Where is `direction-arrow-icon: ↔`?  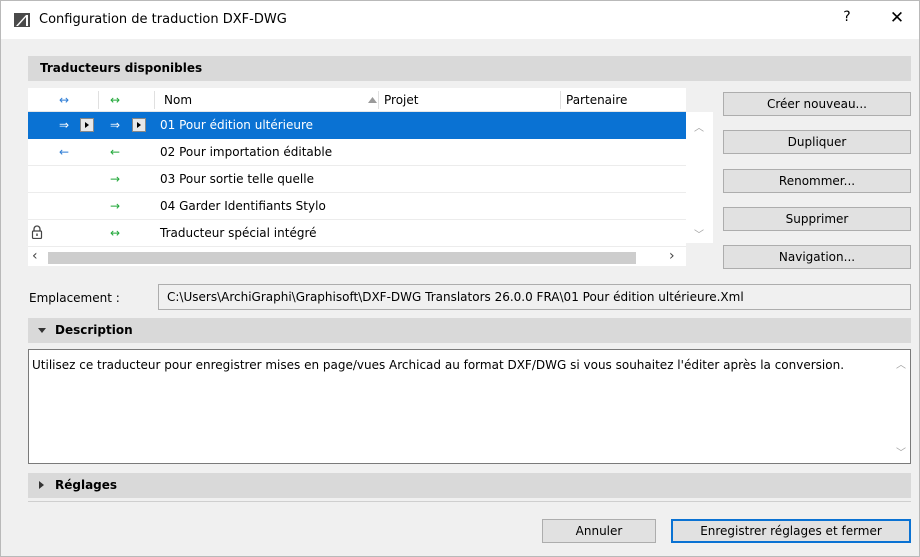 direction-arrow-icon: ↔ is located at coordinates (115, 233).